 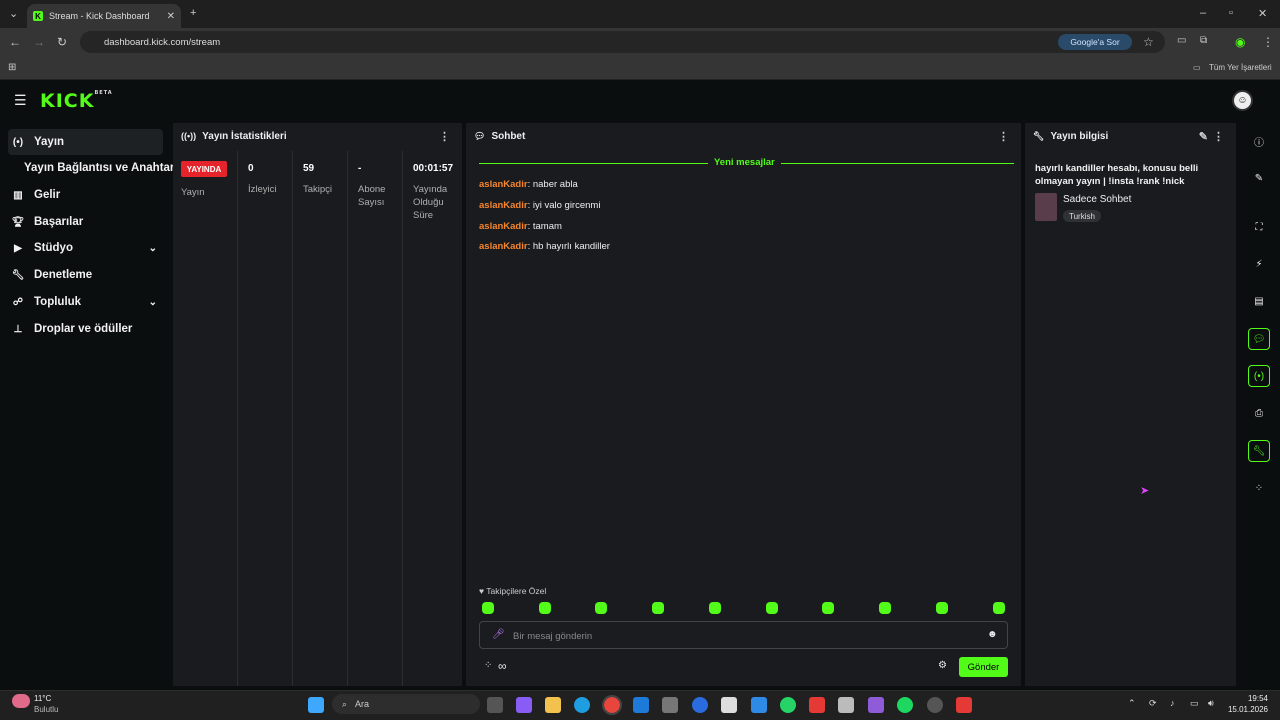 I want to click on taskbar-date: 15.01.2026, so click(x=1245, y=709).